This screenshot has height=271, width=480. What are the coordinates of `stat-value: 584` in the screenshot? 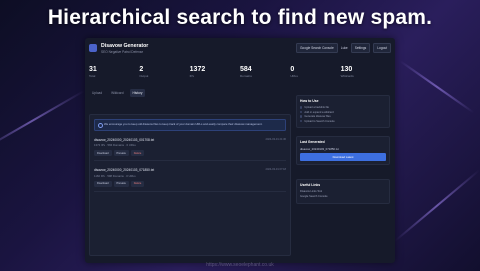 It's located at (245, 69).